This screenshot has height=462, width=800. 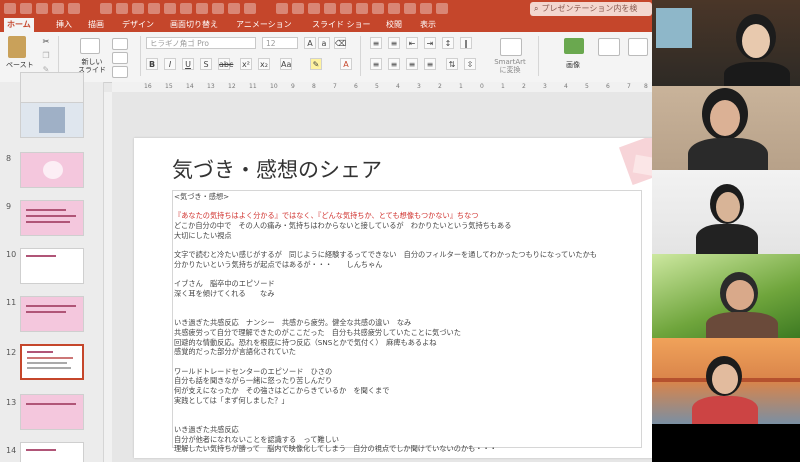 I want to click on align-text-icon: ⇳, so click(x=470, y=64).